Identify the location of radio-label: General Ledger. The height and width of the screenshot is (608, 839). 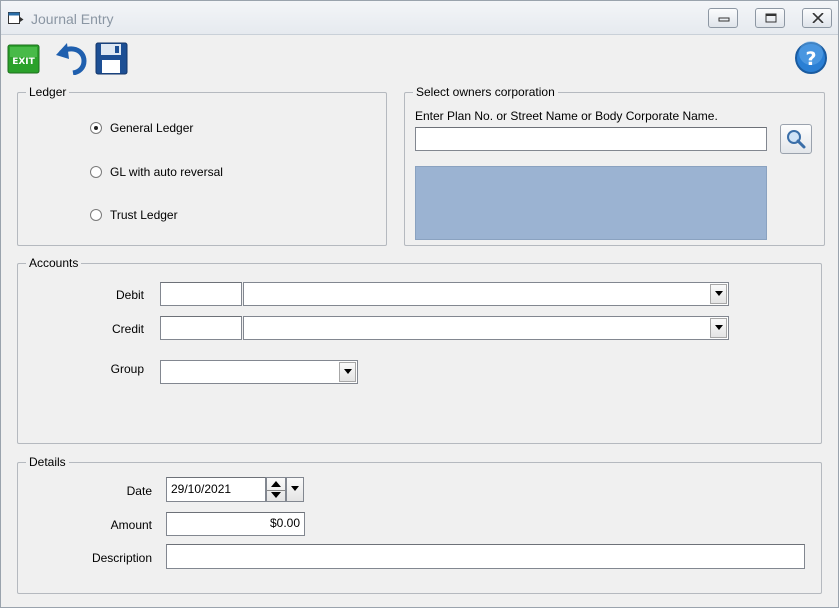
(152, 128).